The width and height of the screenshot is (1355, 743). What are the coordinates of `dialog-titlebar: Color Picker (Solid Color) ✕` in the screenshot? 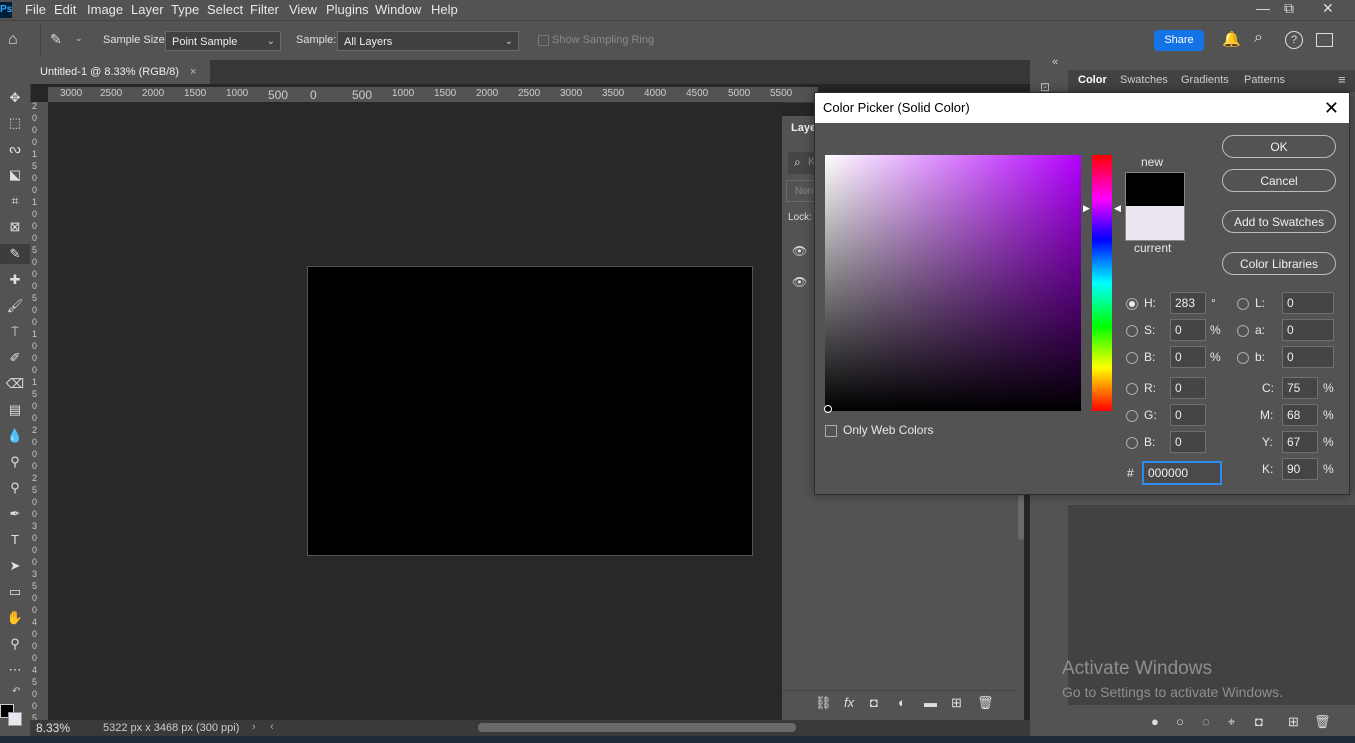 It's located at (1082, 108).